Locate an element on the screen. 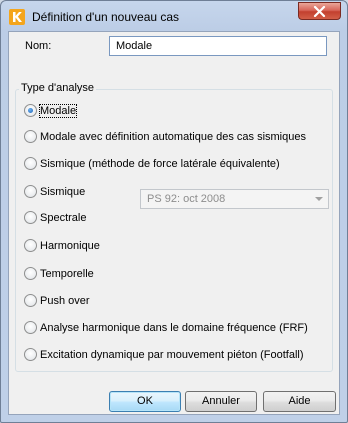  close-button is located at coordinates (319, 11).